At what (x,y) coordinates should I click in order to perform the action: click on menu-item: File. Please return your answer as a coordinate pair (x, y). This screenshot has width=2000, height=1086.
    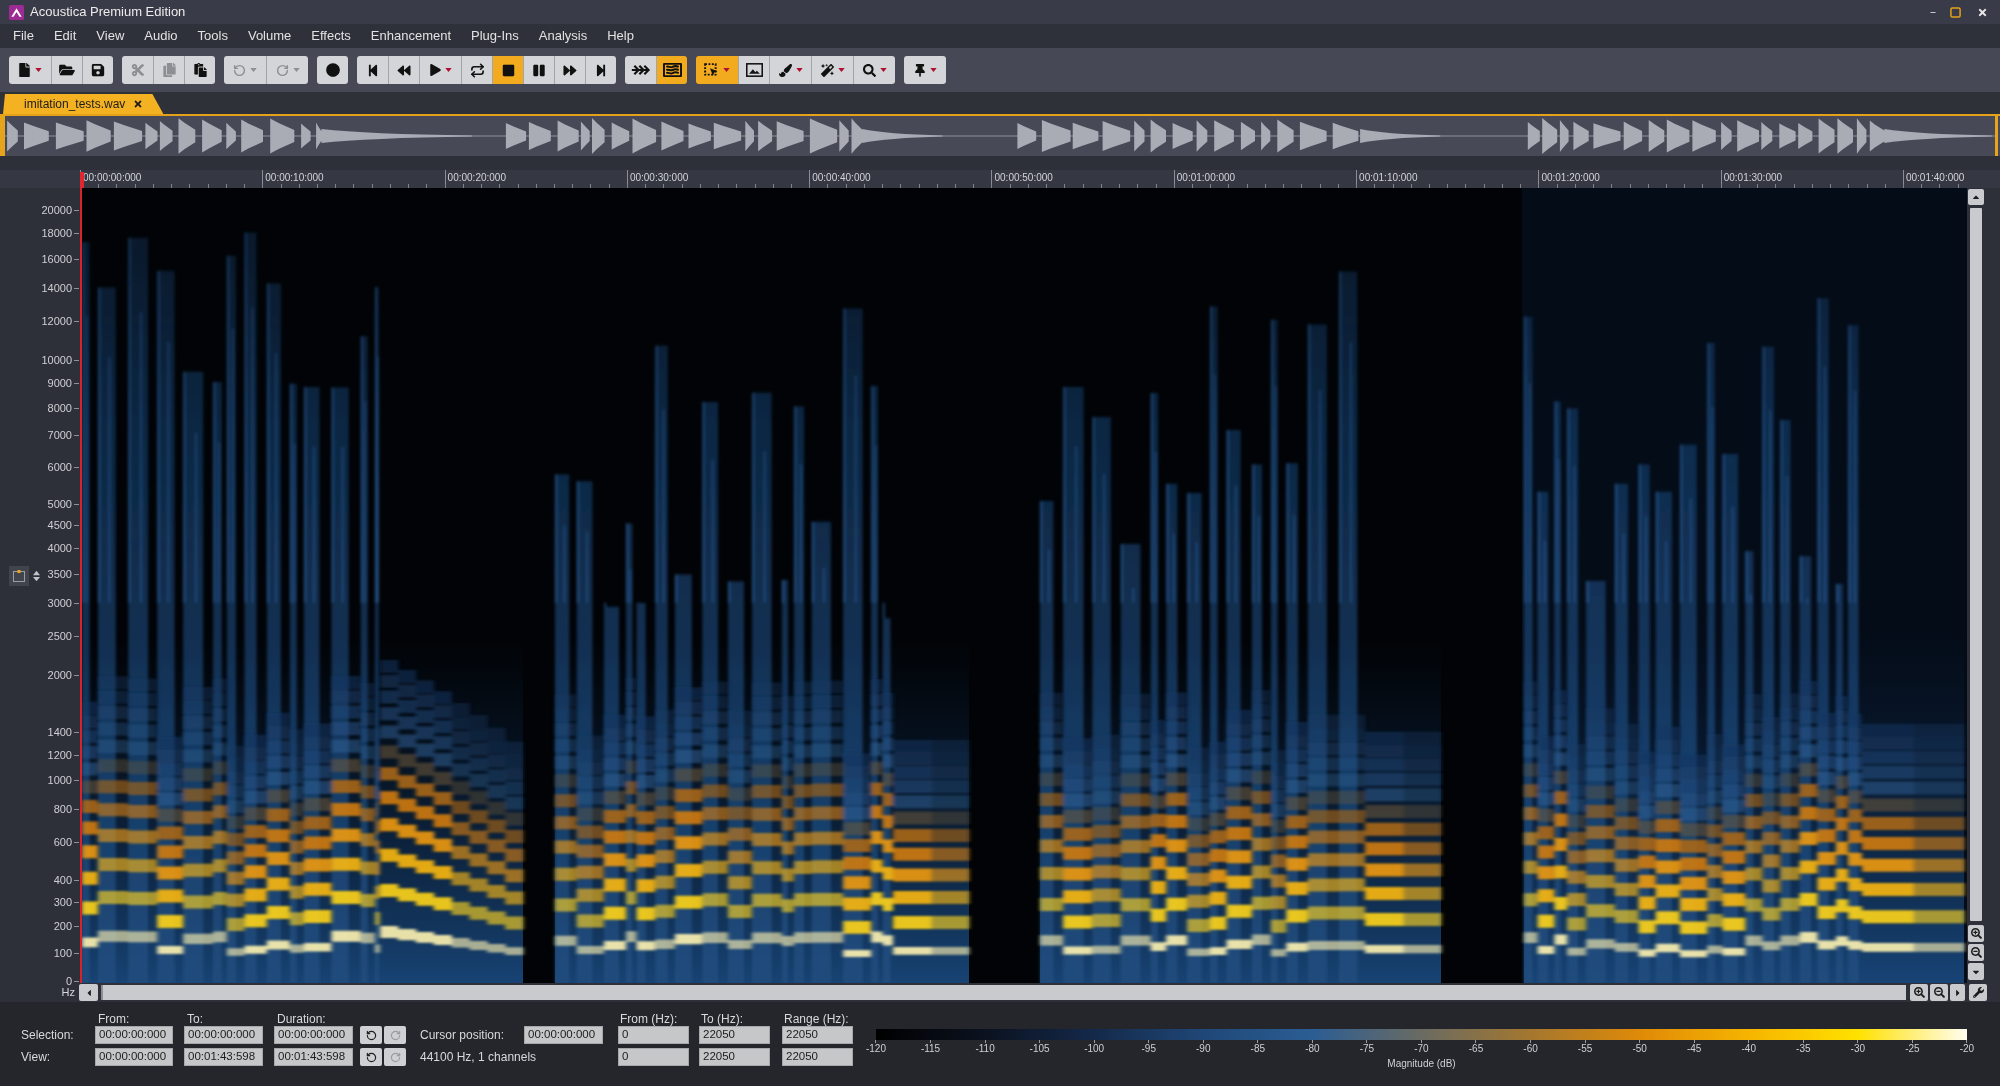
    Looking at the image, I should click on (23, 36).